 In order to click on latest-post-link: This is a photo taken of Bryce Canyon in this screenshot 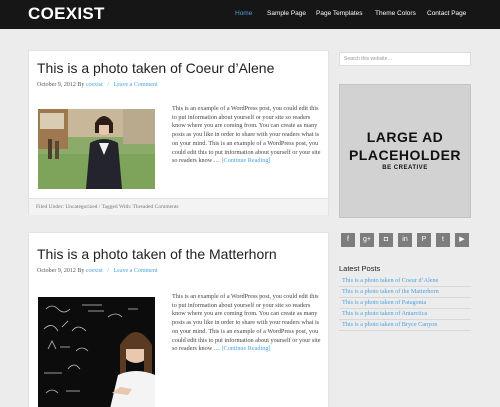, I will do `click(405, 325)`.